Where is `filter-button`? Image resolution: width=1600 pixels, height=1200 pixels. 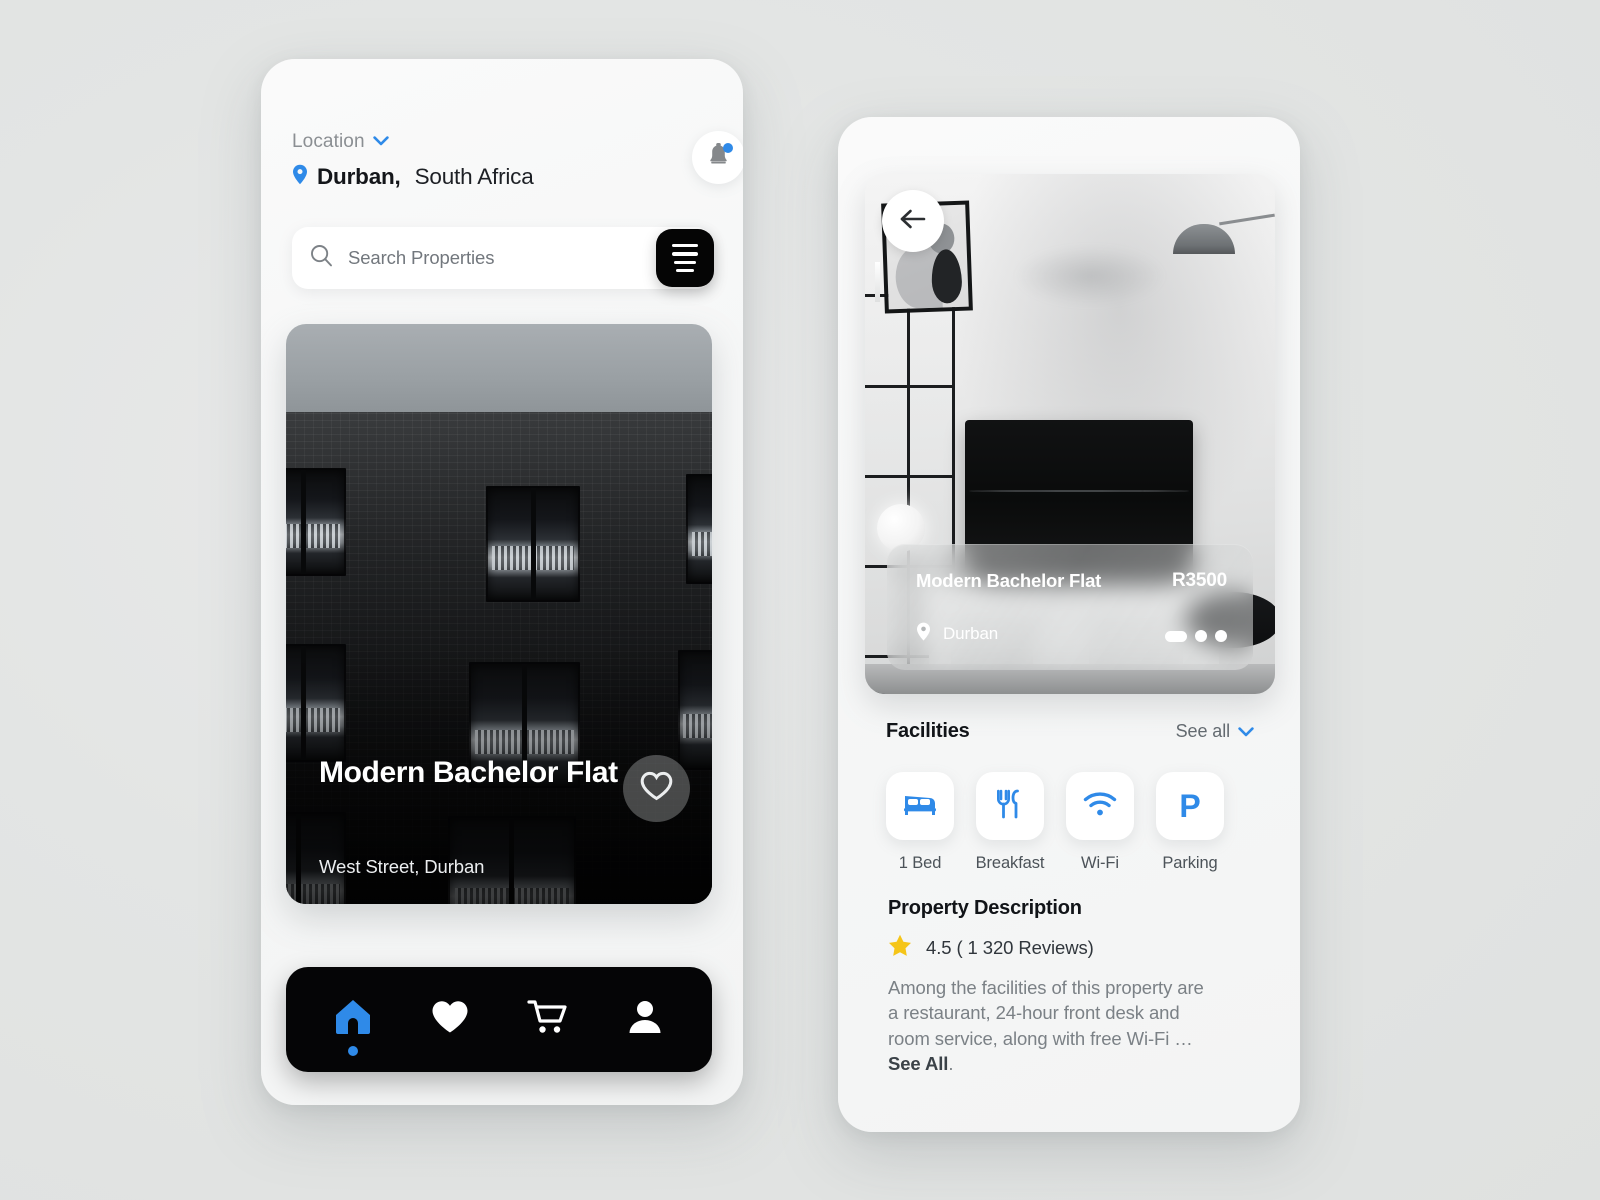
filter-button is located at coordinates (685, 258).